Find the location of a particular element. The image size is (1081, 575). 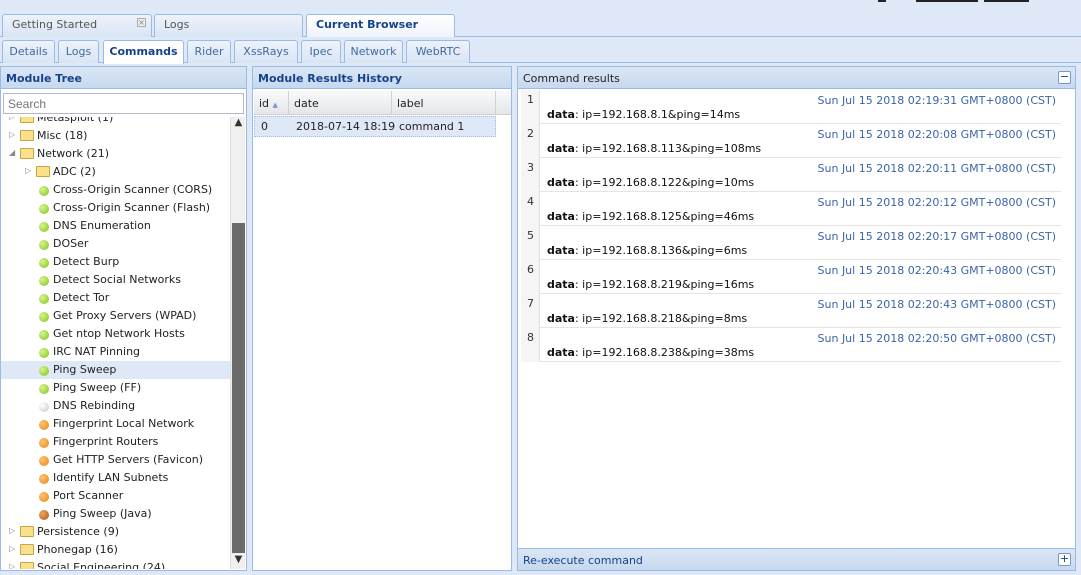

history-grid-header: id ▲ date label is located at coordinates (382, 103).